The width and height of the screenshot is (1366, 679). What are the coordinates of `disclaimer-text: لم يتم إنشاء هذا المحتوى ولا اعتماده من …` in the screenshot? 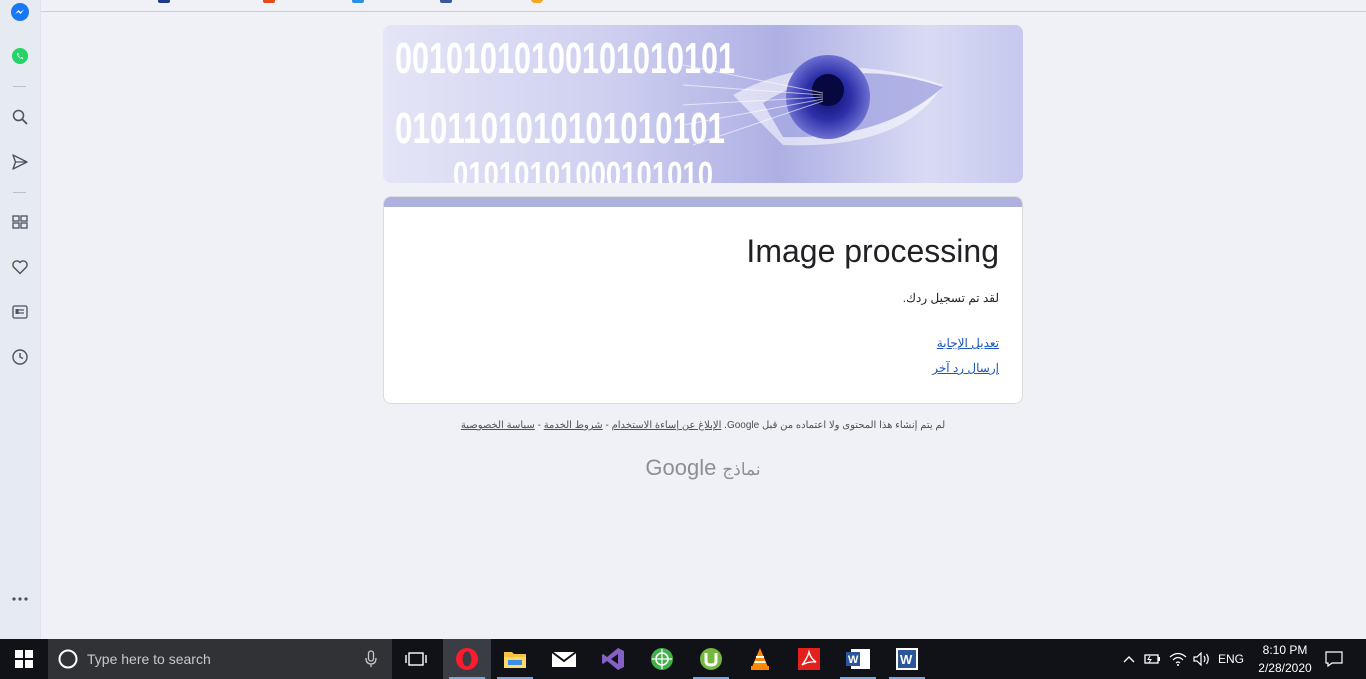 It's located at (835, 425).